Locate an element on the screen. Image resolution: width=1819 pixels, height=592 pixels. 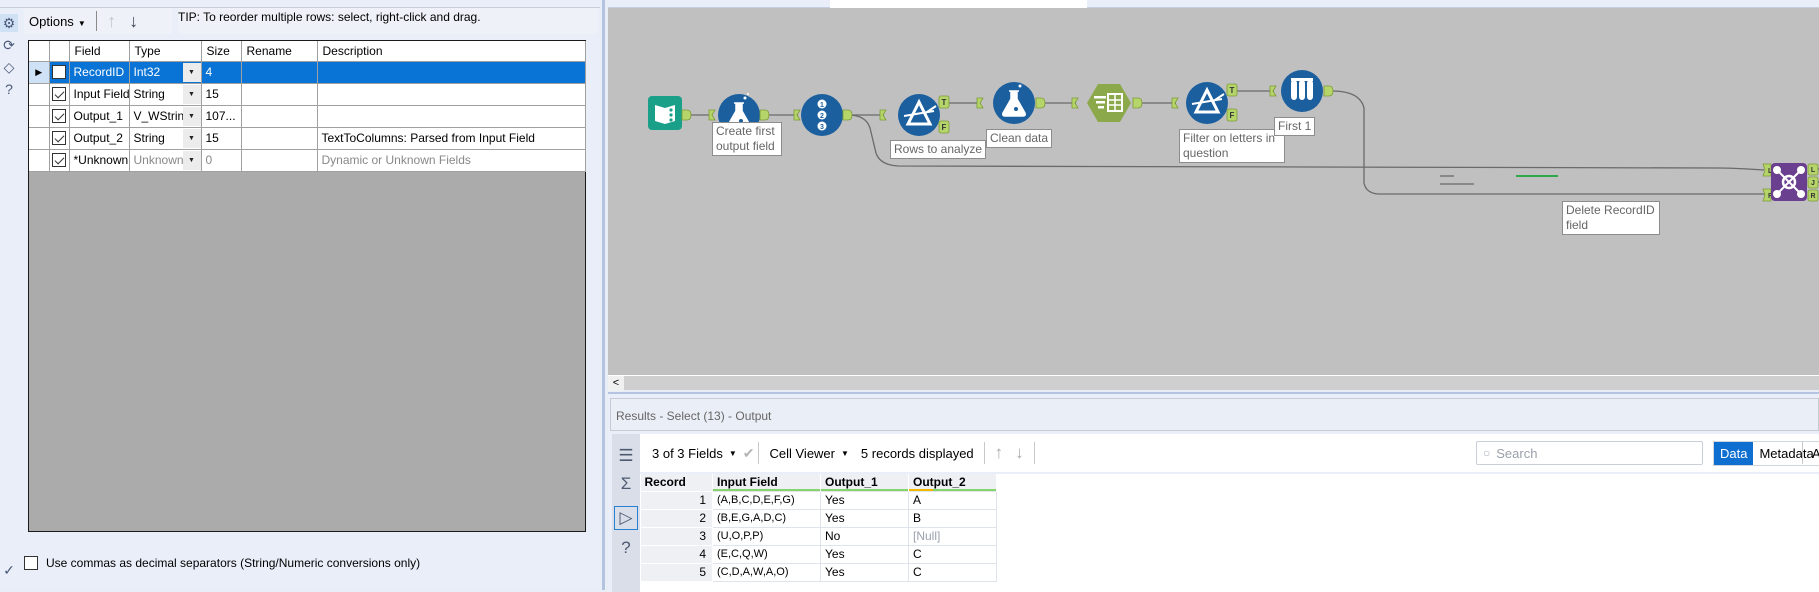
field-name: Output_2 is located at coordinates (99, 138).